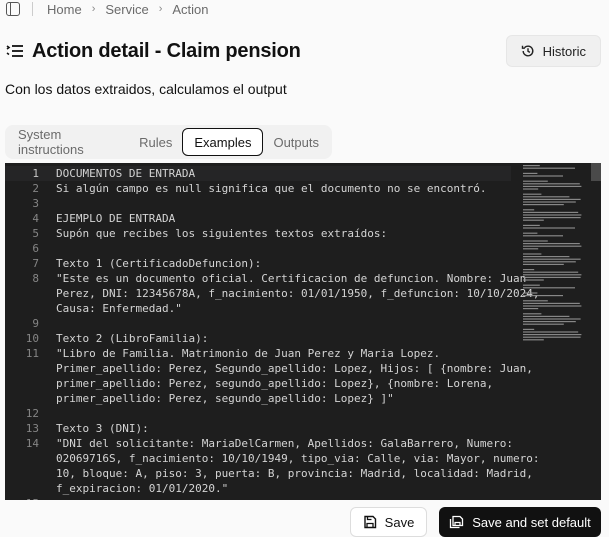 This screenshot has height=537, width=609. What do you see at coordinates (32, 338) in the screenshot?
I see `line-number: 10` at bounding box center [32, 338].